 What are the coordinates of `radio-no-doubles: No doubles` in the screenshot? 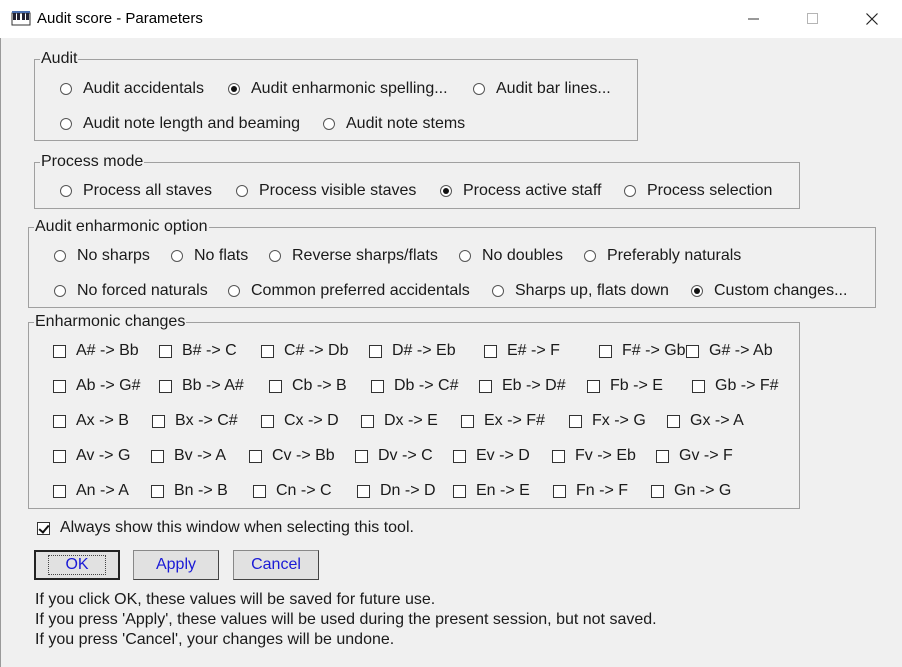 It's located at (511, 256).